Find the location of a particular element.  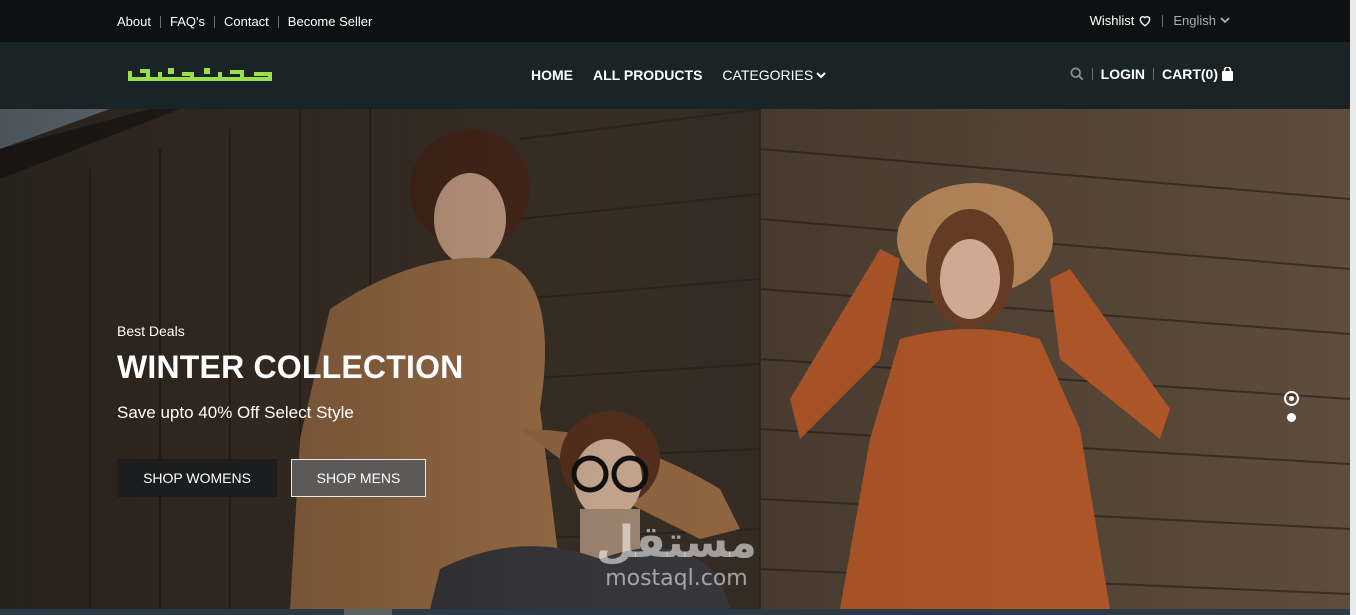

faqs-link: FAQ's is located at coordinates (187, 21).